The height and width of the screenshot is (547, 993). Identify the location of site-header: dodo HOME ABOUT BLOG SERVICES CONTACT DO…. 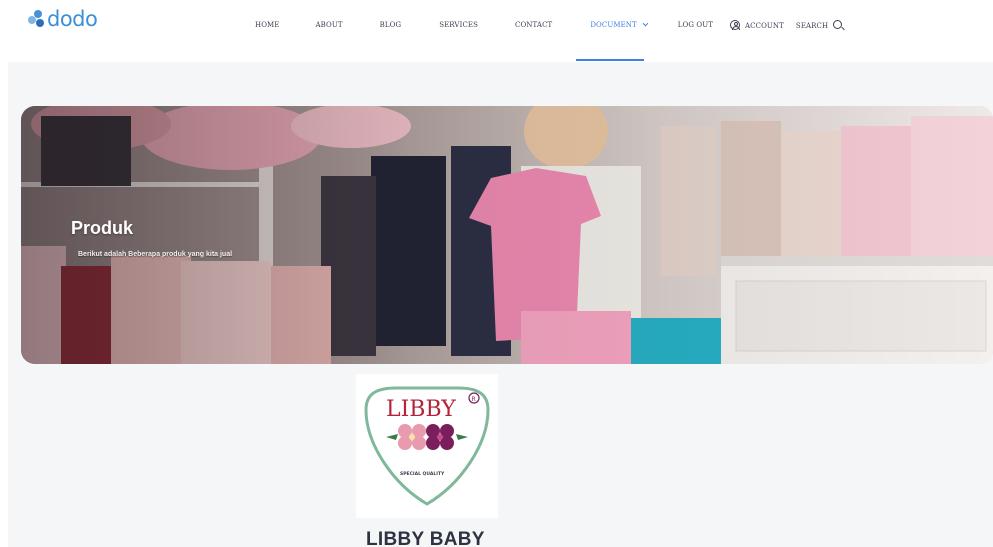
(496, 31).